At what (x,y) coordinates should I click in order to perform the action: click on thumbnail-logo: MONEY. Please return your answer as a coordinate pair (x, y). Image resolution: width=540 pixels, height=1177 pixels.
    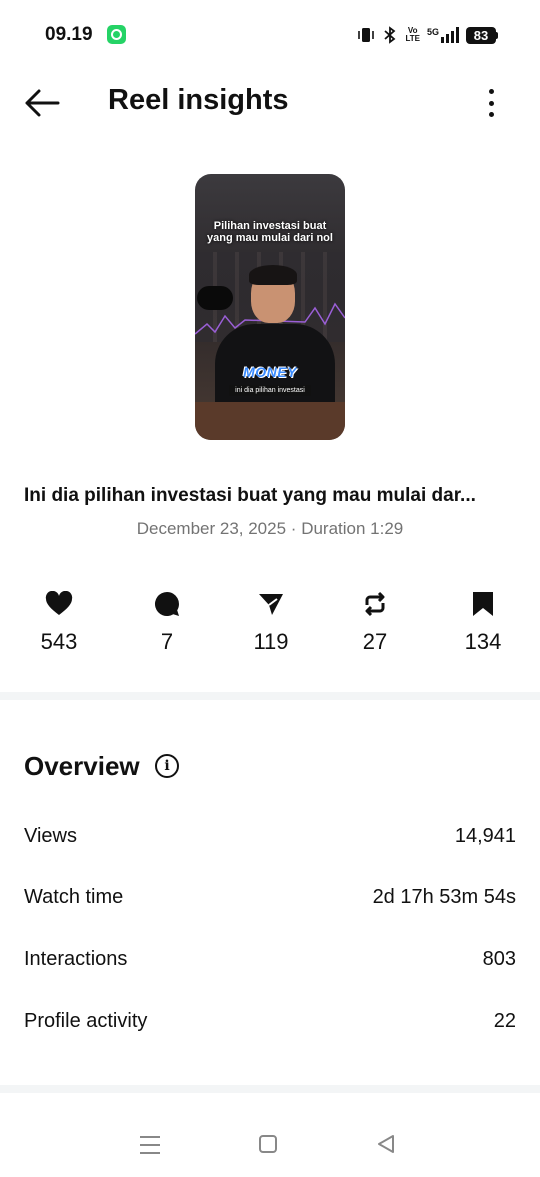
    Looking at the image, I should click on (270, 372).